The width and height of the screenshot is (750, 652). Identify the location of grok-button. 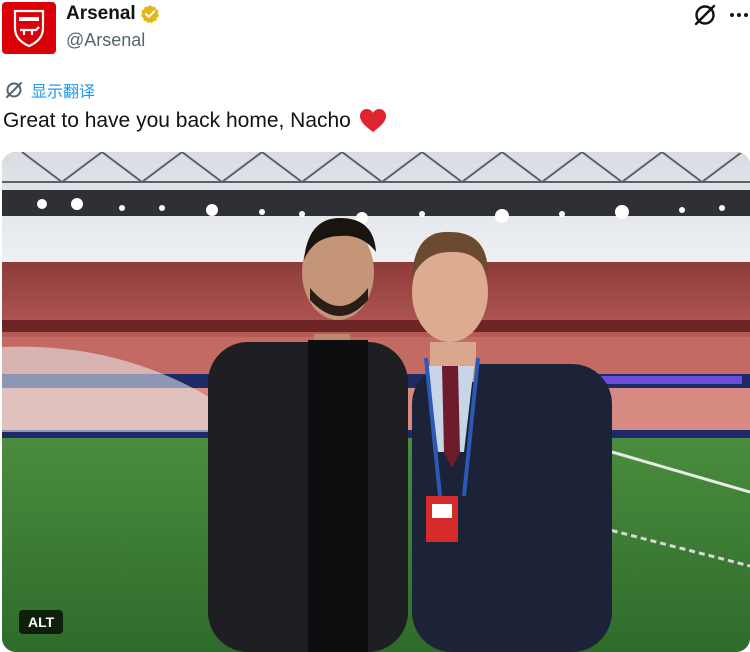
(705, 15).